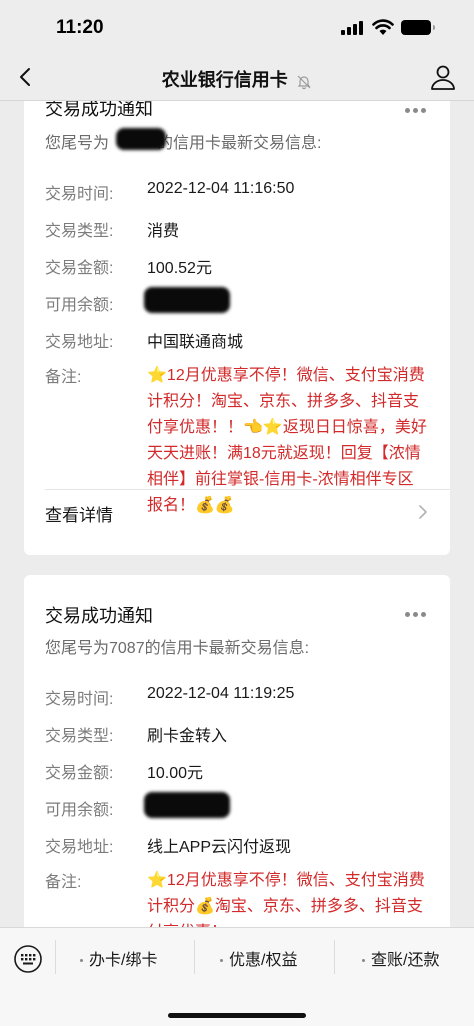 The image size is (474, 1026). Describe the element at coordinates (221, 693) in the screenshot. I see `transaction-time: 2022-12-04 11:19:25` at that location.